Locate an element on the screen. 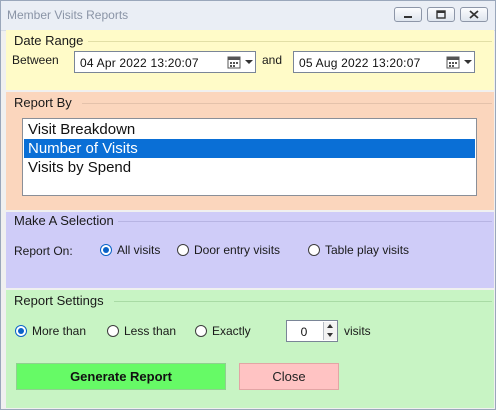 The image size is (496, 410). maximize-button is located at coordinates (441, 14).